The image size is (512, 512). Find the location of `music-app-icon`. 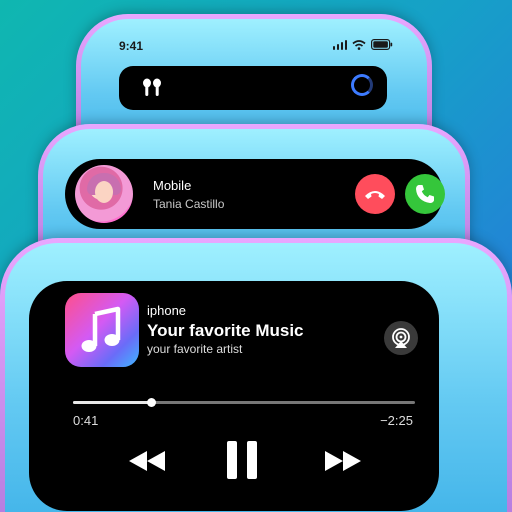

music-app-icon is located at coordinates (102, 330).